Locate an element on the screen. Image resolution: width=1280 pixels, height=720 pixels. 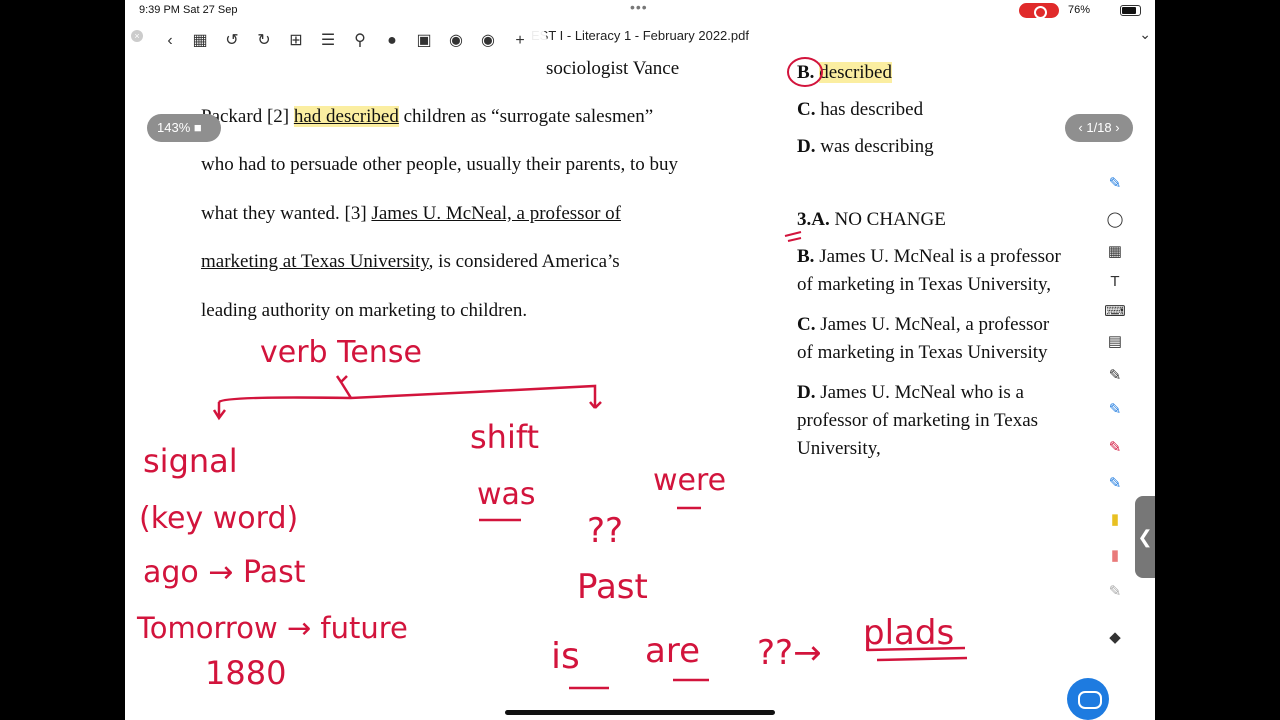
hw-keyword: (key word) is located at coordinates (218, 518).